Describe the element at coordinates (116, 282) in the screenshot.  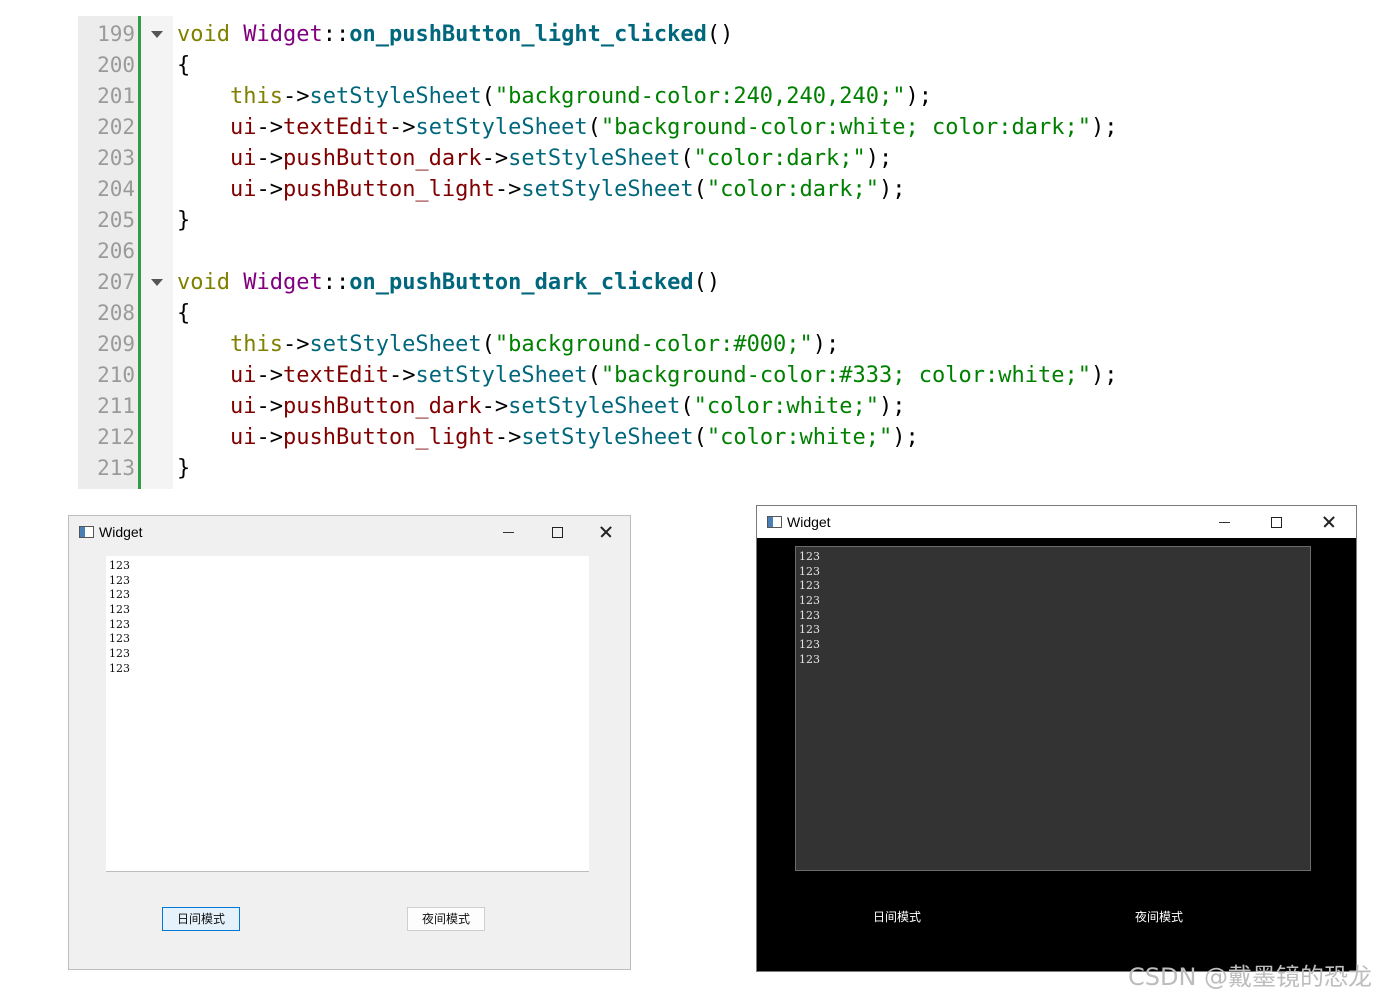
I see `line-number: 207` at that location.